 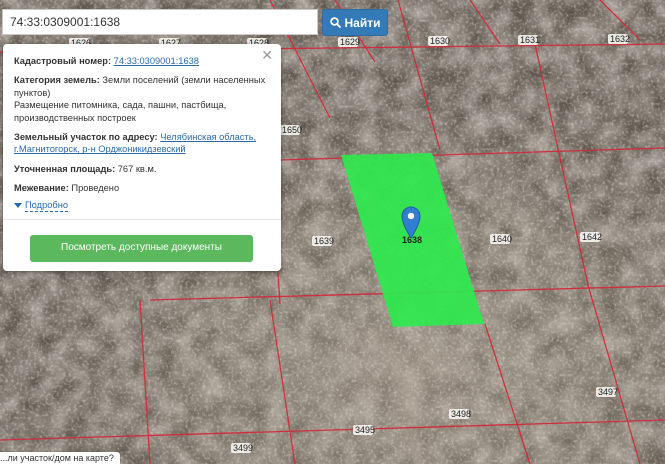 What do you see at coordinates (142, 220) in the screenshot?
I see `divider` at bounding box center [142, 220].